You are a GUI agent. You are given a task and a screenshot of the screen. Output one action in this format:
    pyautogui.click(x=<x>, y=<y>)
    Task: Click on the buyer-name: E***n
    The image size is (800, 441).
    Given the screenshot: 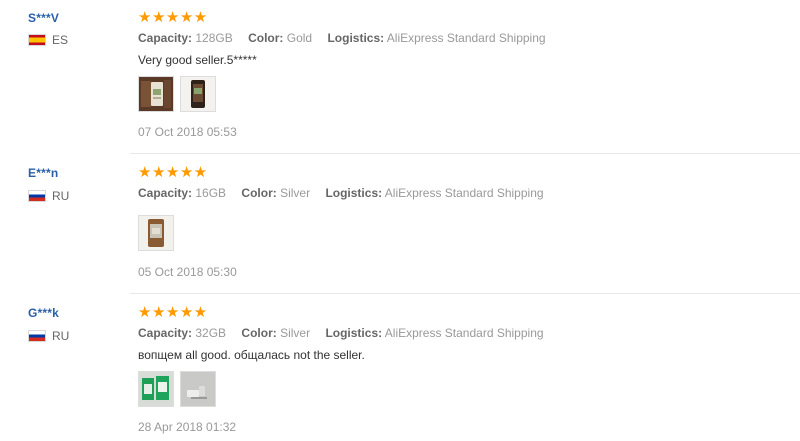 What is the action you would take?
    pyautogui.click(x=43, y=173)
    